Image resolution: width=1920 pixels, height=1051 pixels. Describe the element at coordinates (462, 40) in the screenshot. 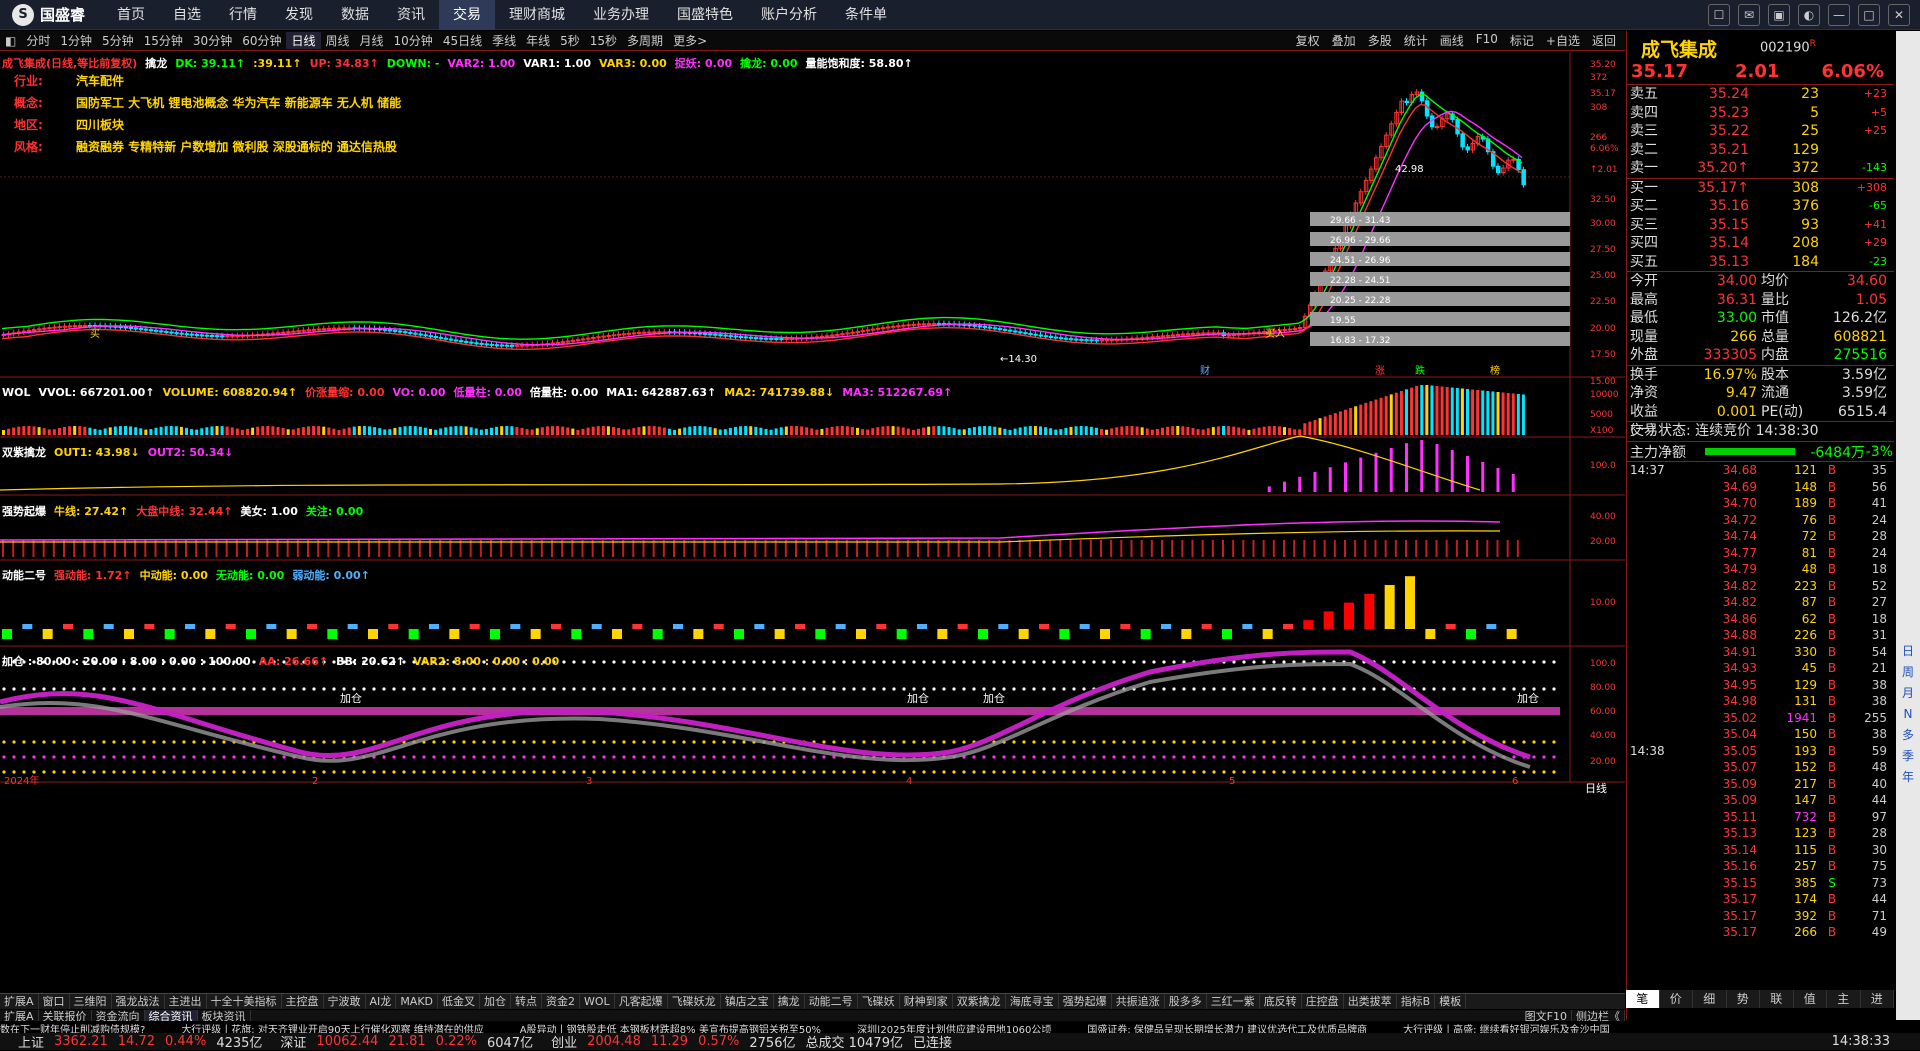

I see `period-tab: 45日线` at that location.